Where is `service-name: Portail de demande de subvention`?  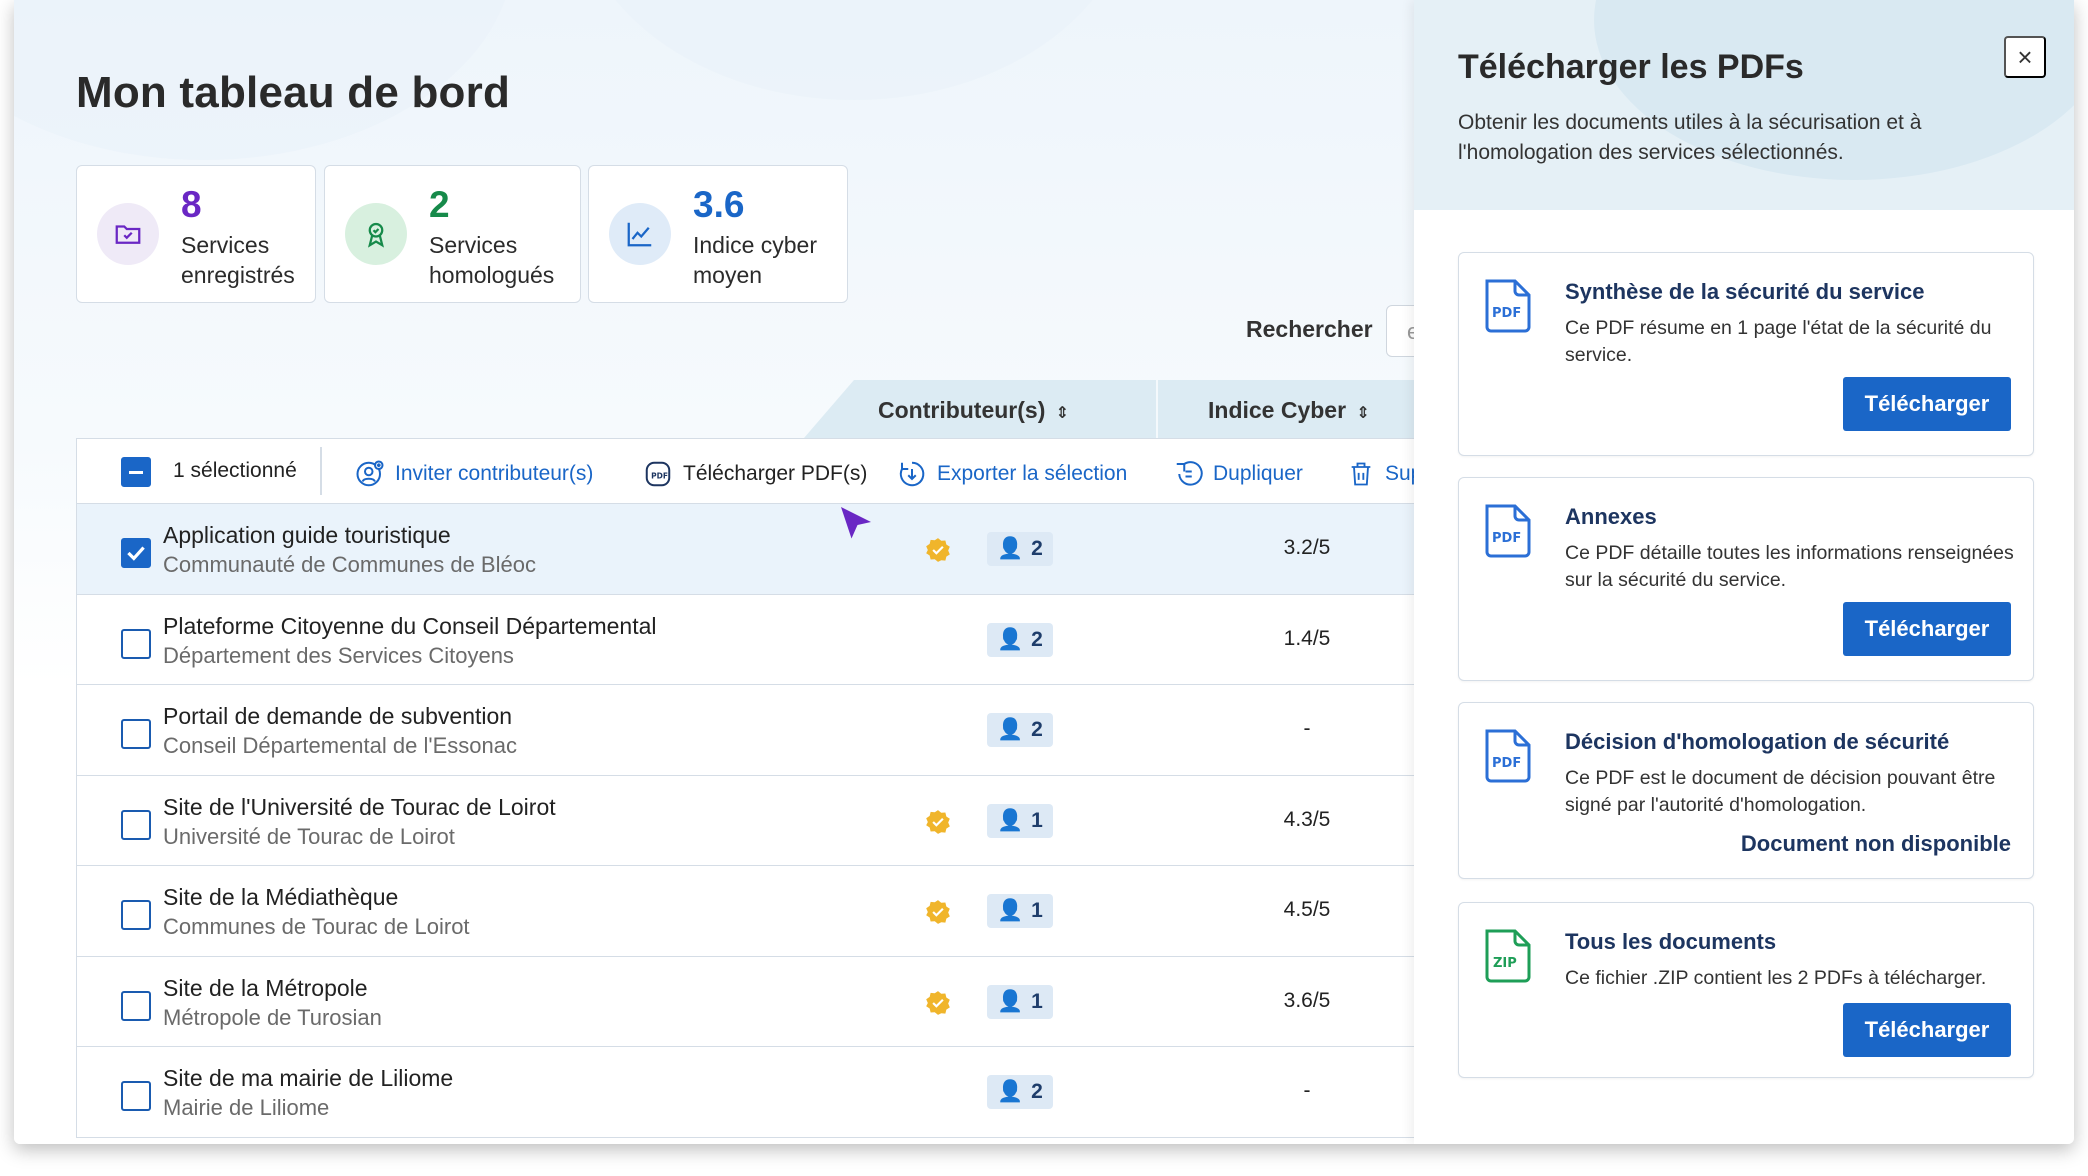
service-name: Portail de demande de subvention is located at coordinates (337, 716).